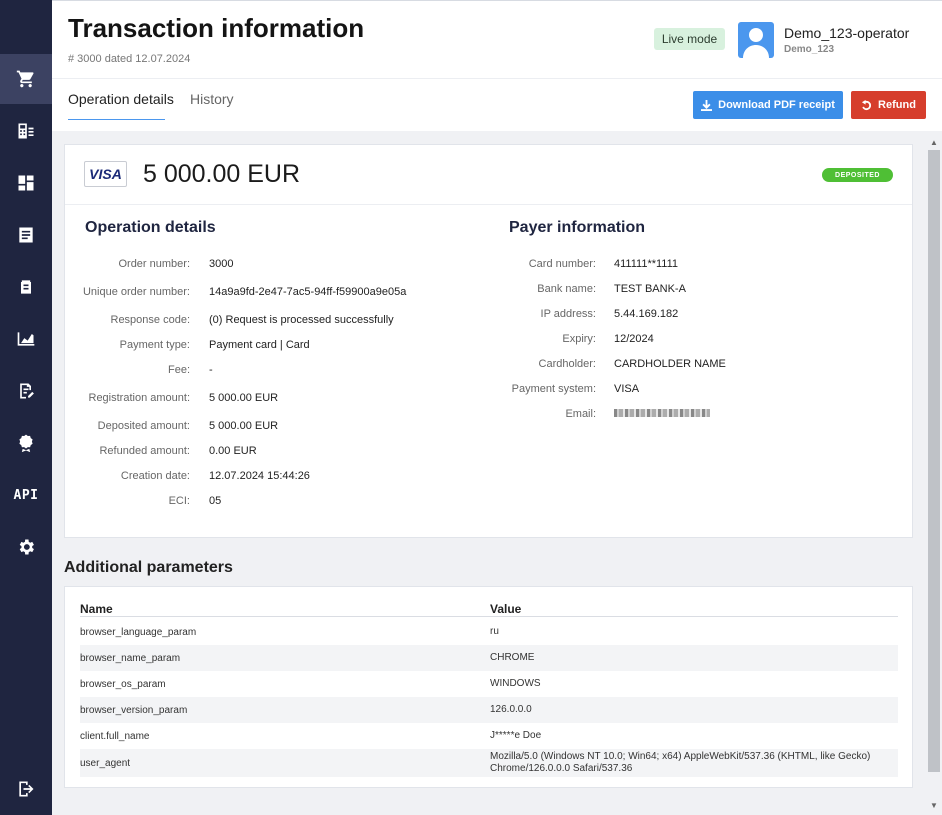 The image size is (942, 815). I want to click on payer-row: IP address: 5.44.169.182, so click(629, 314).